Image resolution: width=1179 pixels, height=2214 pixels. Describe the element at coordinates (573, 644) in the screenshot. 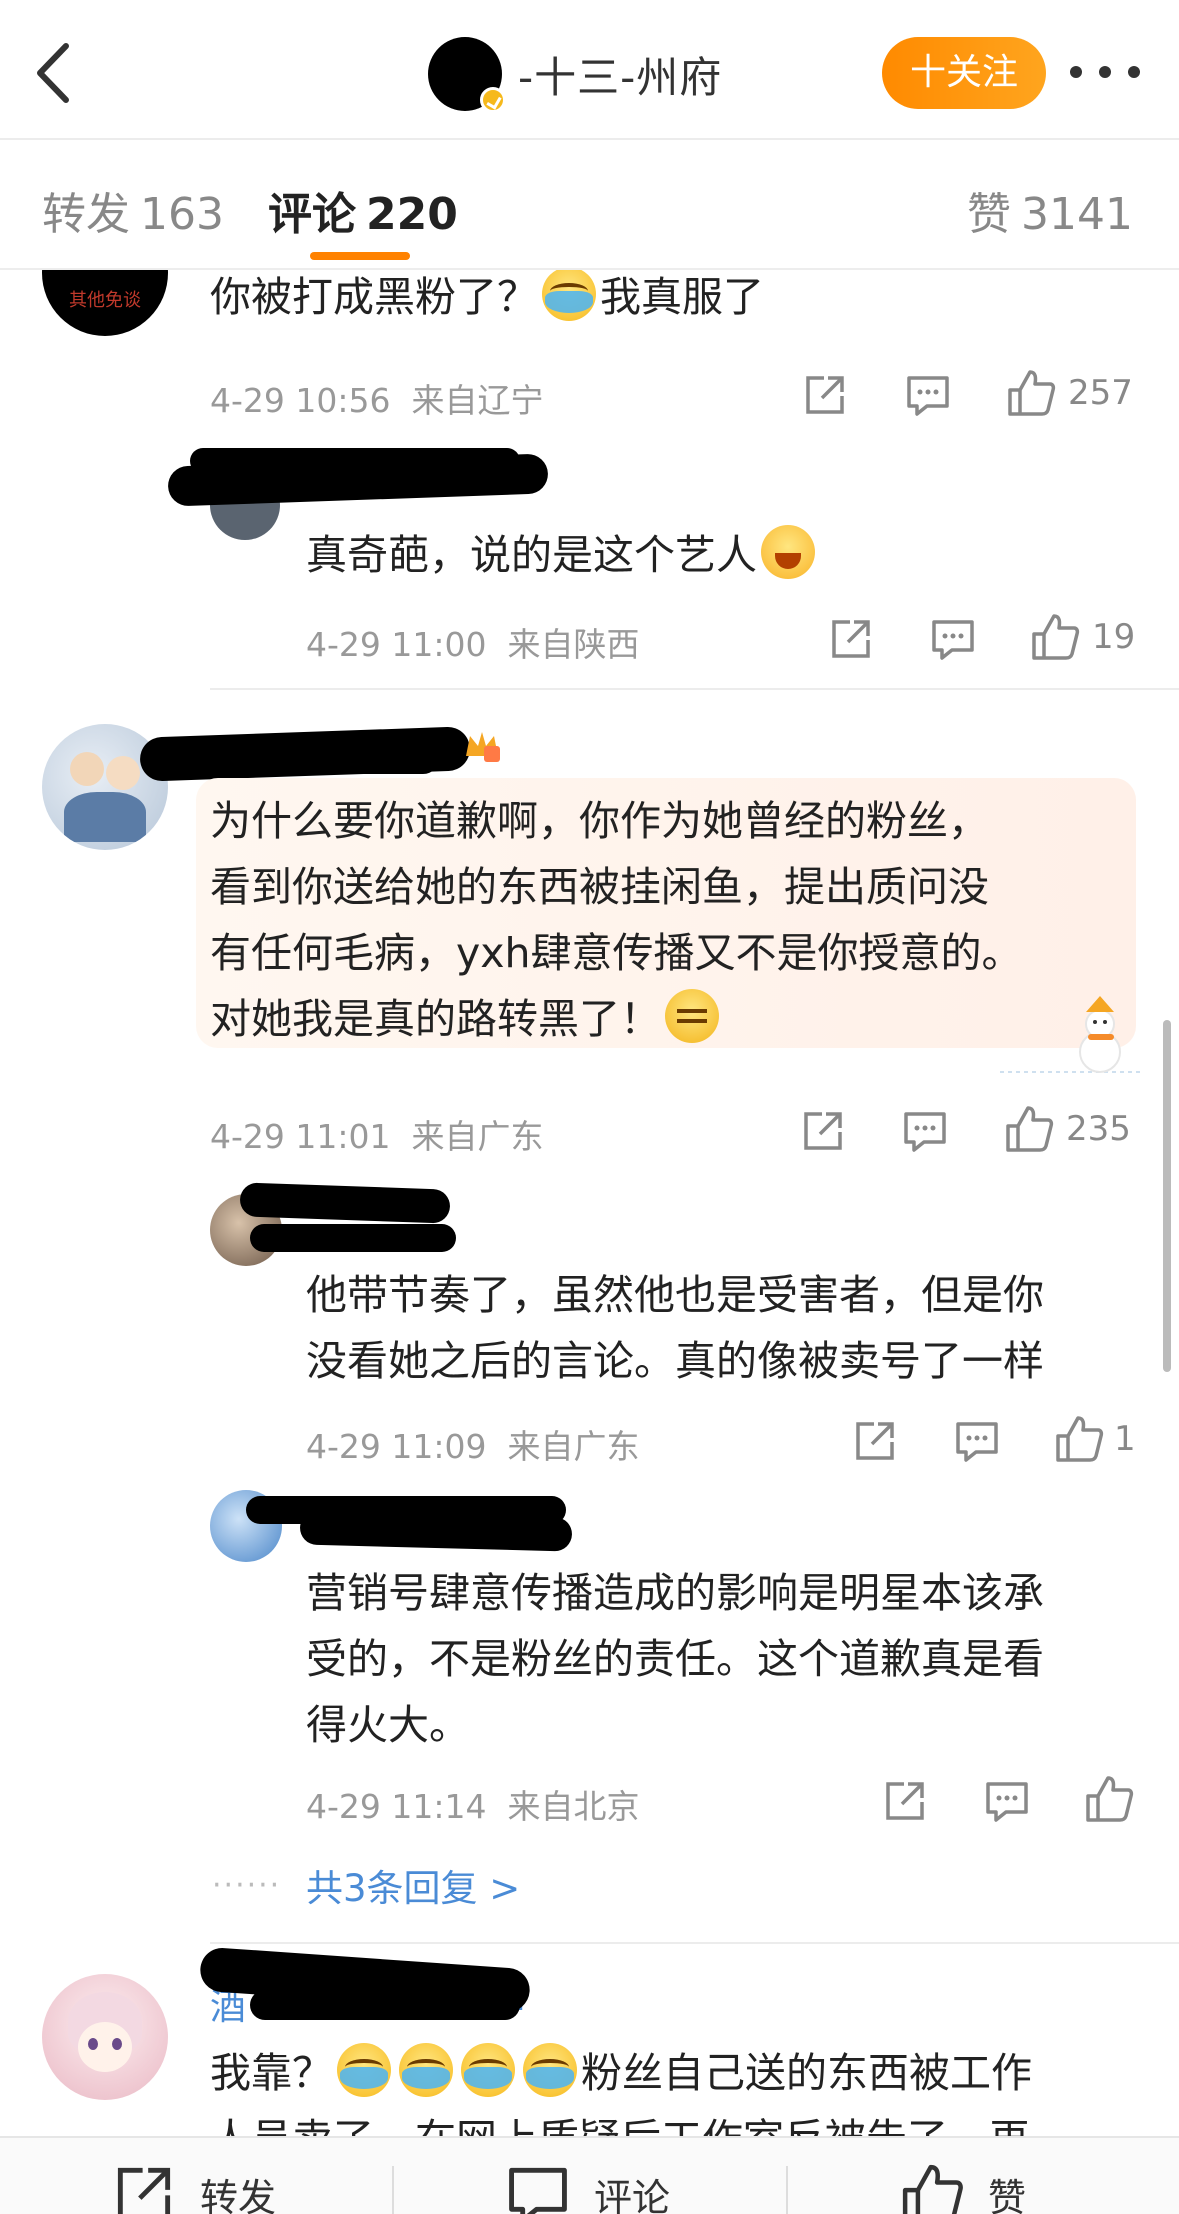

I see `reply-location: 来自陕西` at that location.